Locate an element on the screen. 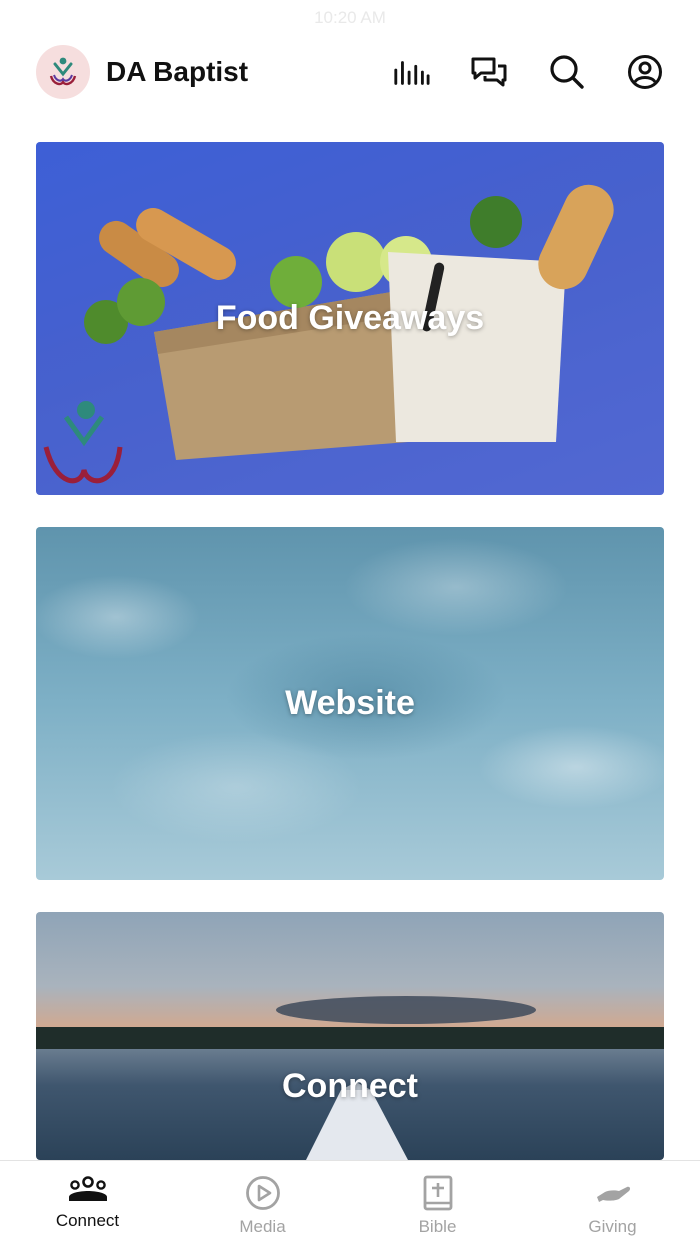 The width and height of the screenshot is (700, 1244). card-title: Food Giveaways is located at coordinates (350, 318).